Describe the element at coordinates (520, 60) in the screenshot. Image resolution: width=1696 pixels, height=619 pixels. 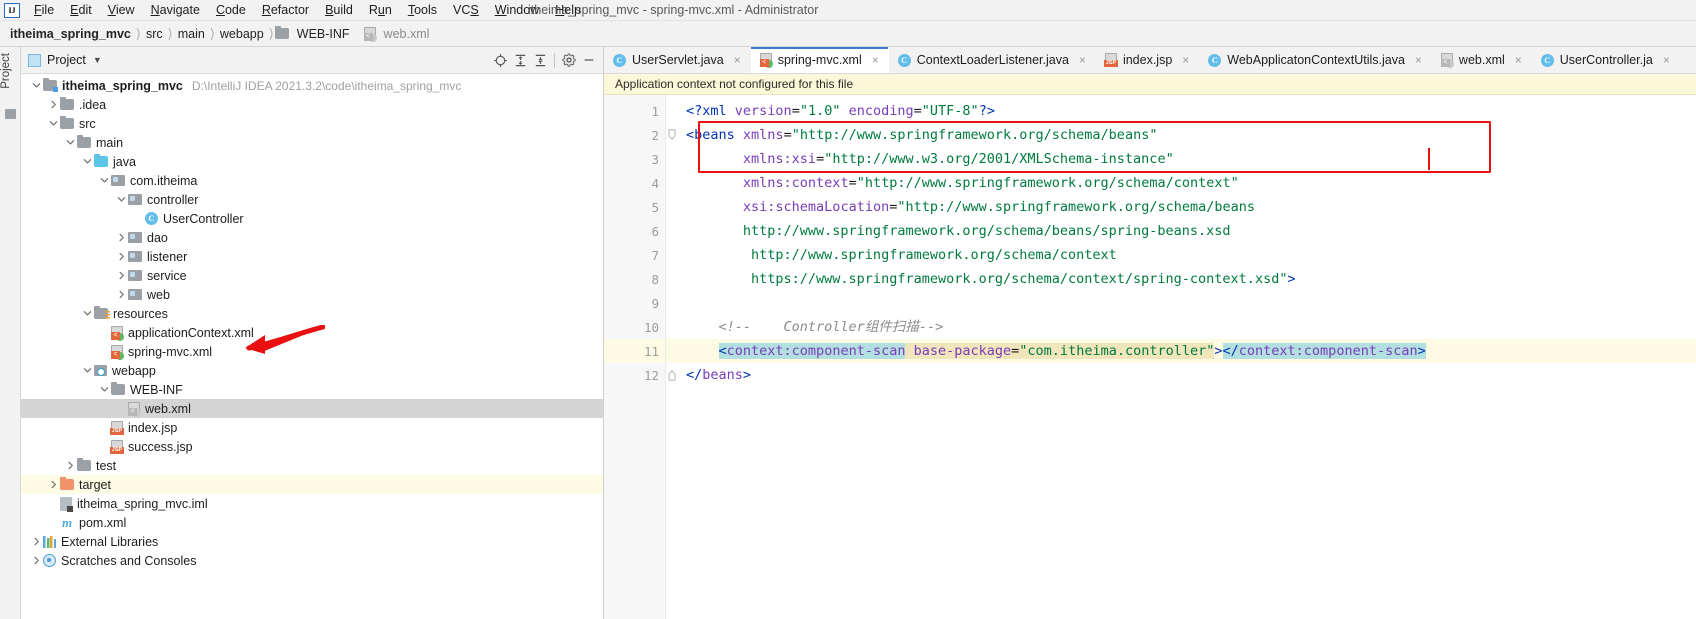
I see `expand-all-icon` at that location.